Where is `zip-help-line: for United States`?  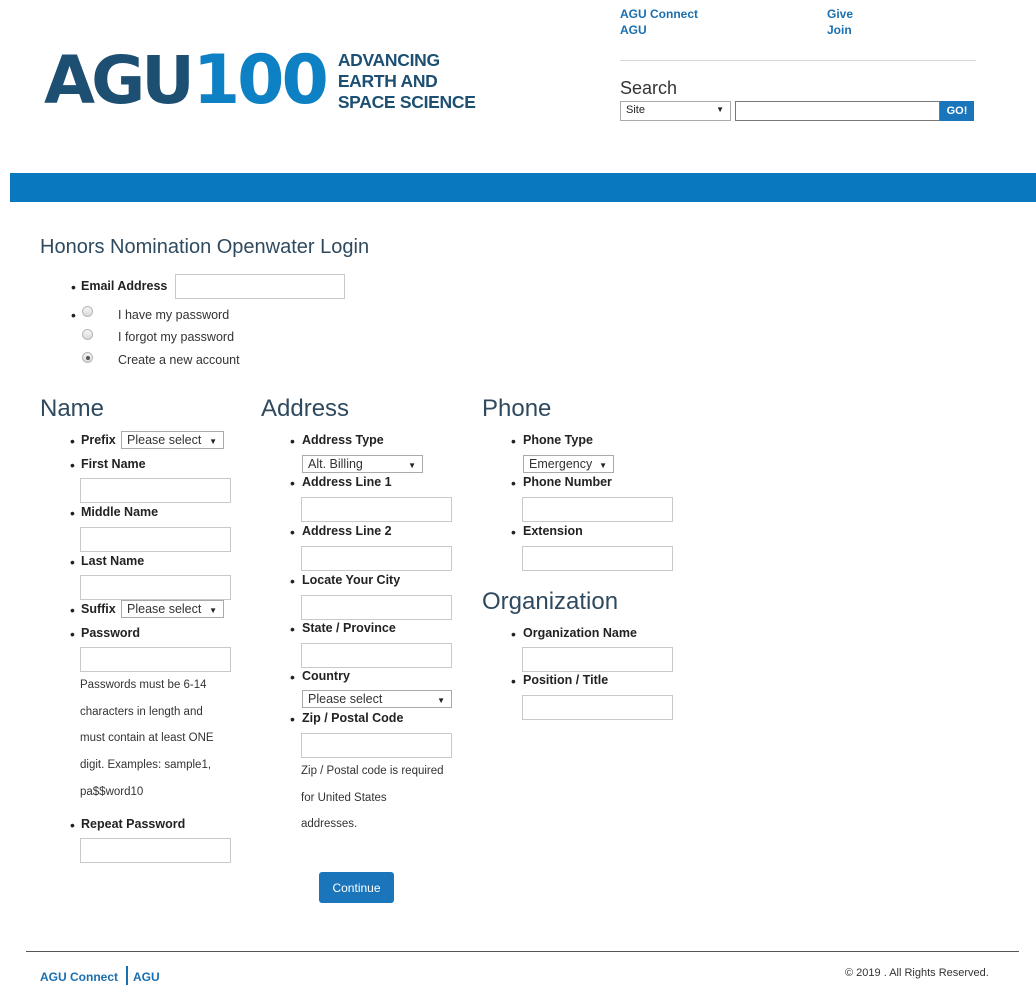 zip-help-line: for United States is located at coordinates (344, 797).